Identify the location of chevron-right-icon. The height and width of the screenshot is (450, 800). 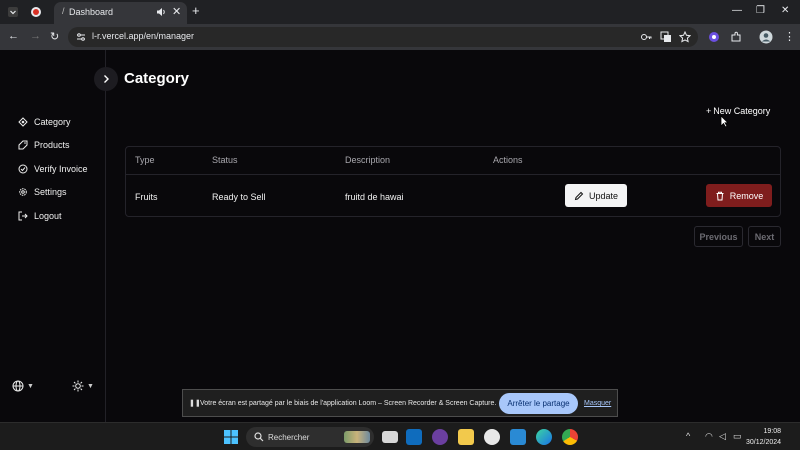
(106, 79).